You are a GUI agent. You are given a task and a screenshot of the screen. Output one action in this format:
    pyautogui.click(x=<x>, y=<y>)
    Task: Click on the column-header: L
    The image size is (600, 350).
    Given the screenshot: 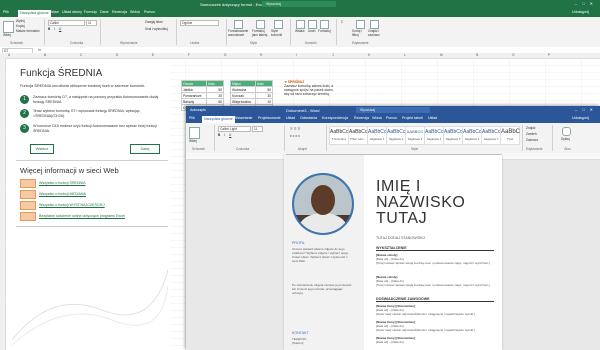 What is the action you would take?
    pyautogui.click(x=405, y=55)
    